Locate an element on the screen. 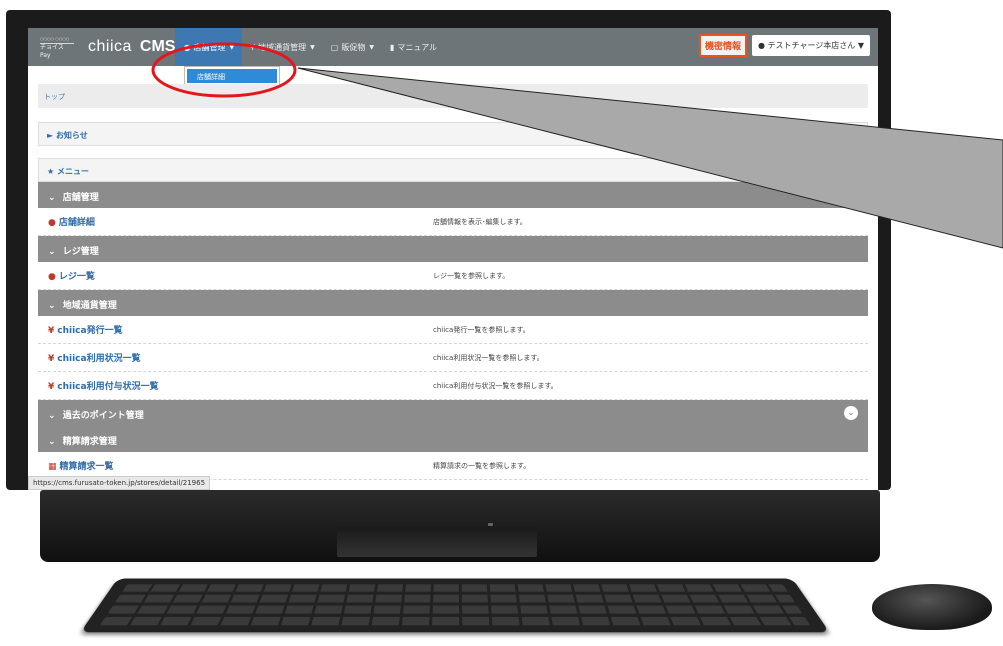 This screenshot has height=646, width=1003. menu-panel-header: ★ メニュー is located at coordinates (453, 170).